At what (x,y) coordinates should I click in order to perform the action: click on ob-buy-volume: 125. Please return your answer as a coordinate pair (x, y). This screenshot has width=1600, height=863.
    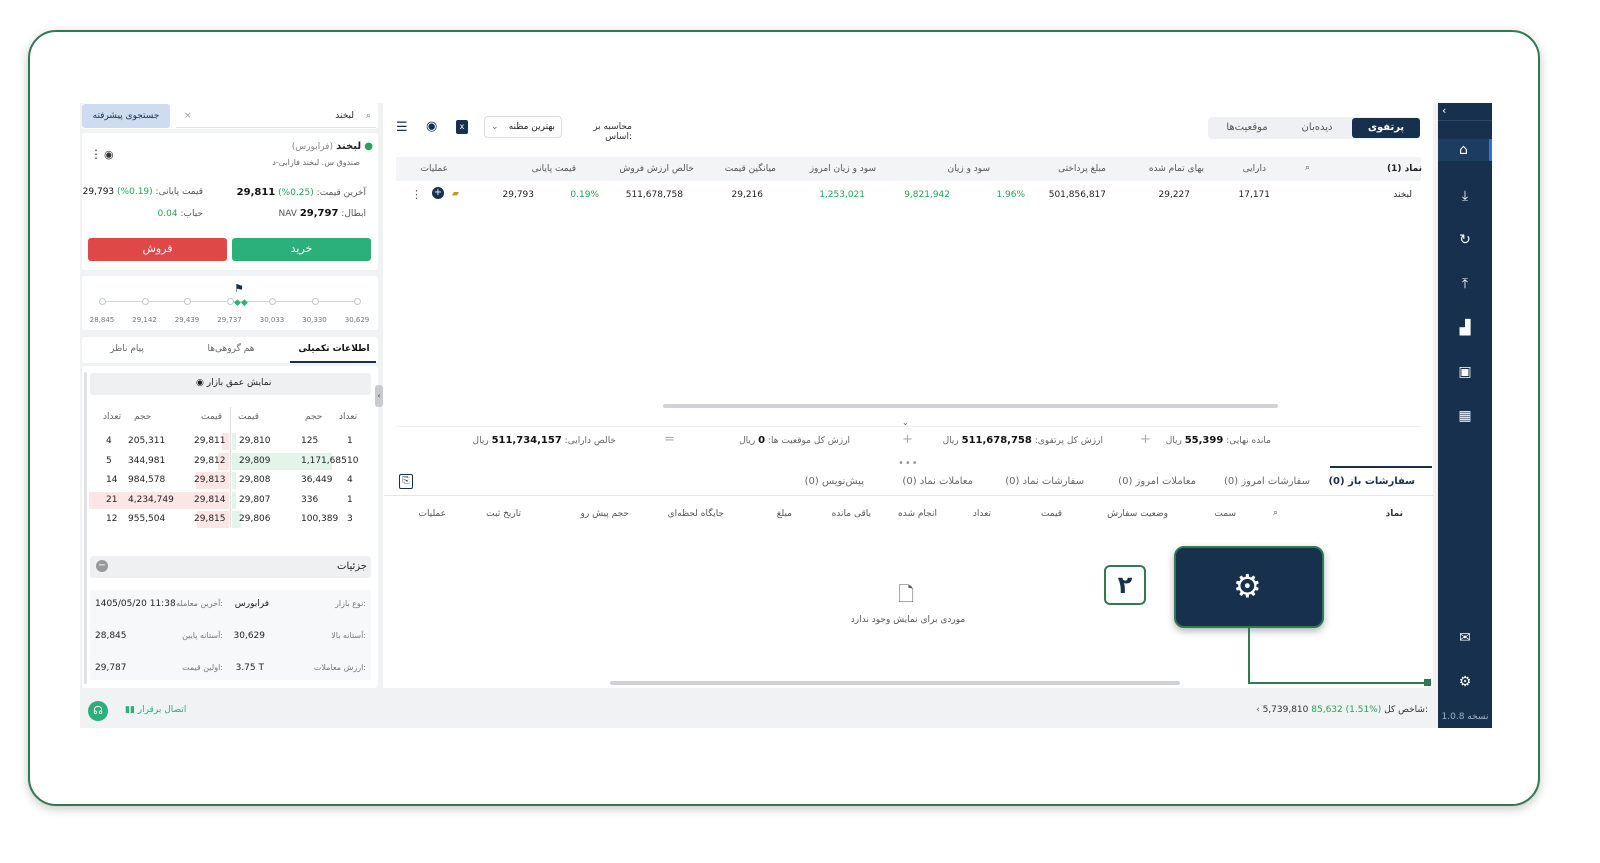
    Looking at the image, I should click on (309, 441).